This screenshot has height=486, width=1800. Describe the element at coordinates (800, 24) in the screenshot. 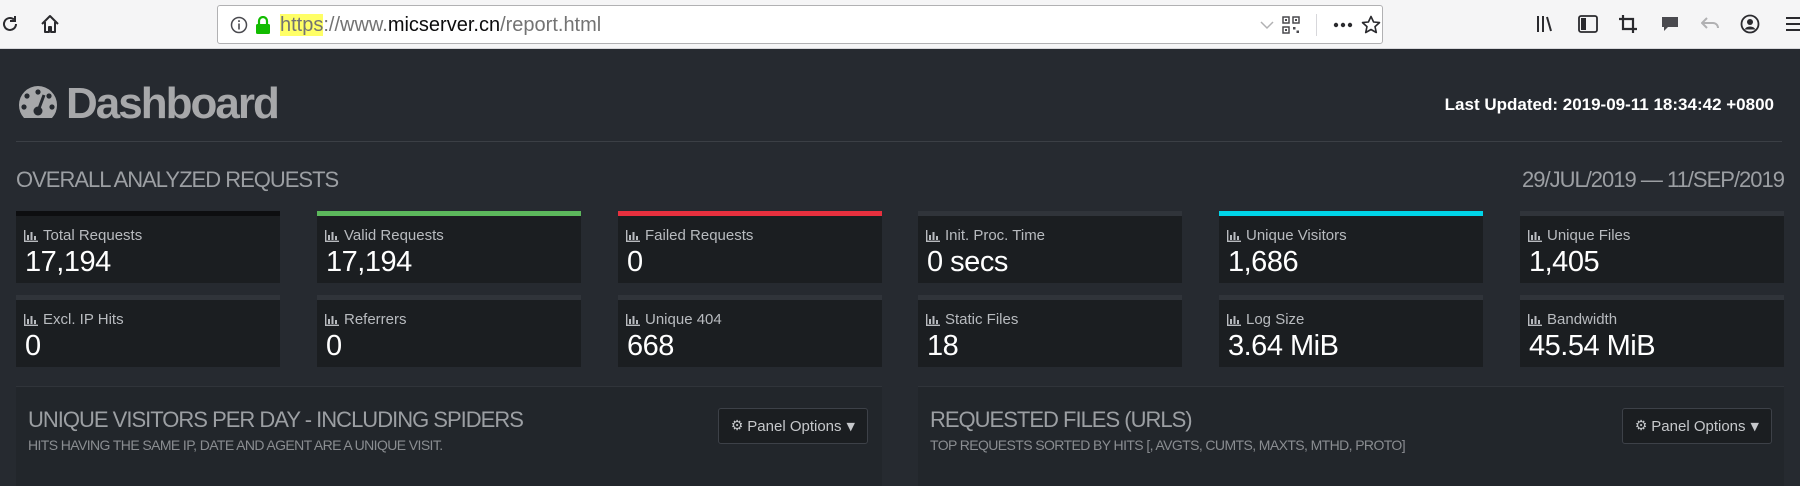

I see `address-bar: https://www.micserver.cn/report.html` at that location.